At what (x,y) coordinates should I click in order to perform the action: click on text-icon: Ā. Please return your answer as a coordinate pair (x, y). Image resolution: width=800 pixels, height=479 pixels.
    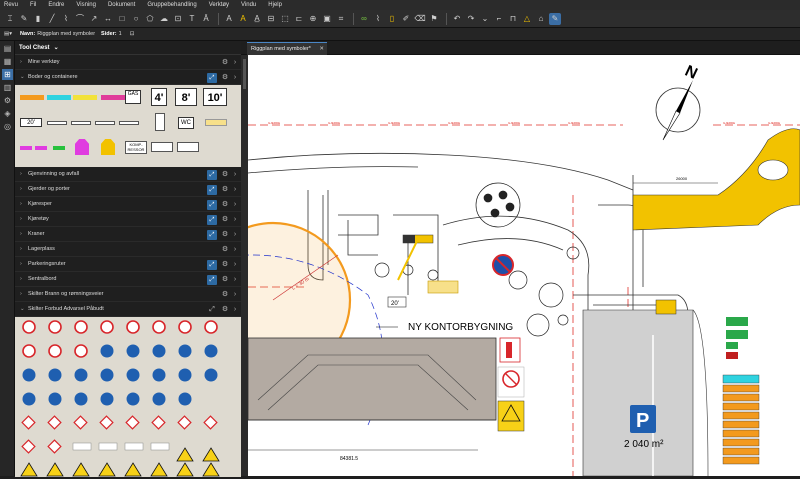
    Looking at the image, I should click on (206, 19).